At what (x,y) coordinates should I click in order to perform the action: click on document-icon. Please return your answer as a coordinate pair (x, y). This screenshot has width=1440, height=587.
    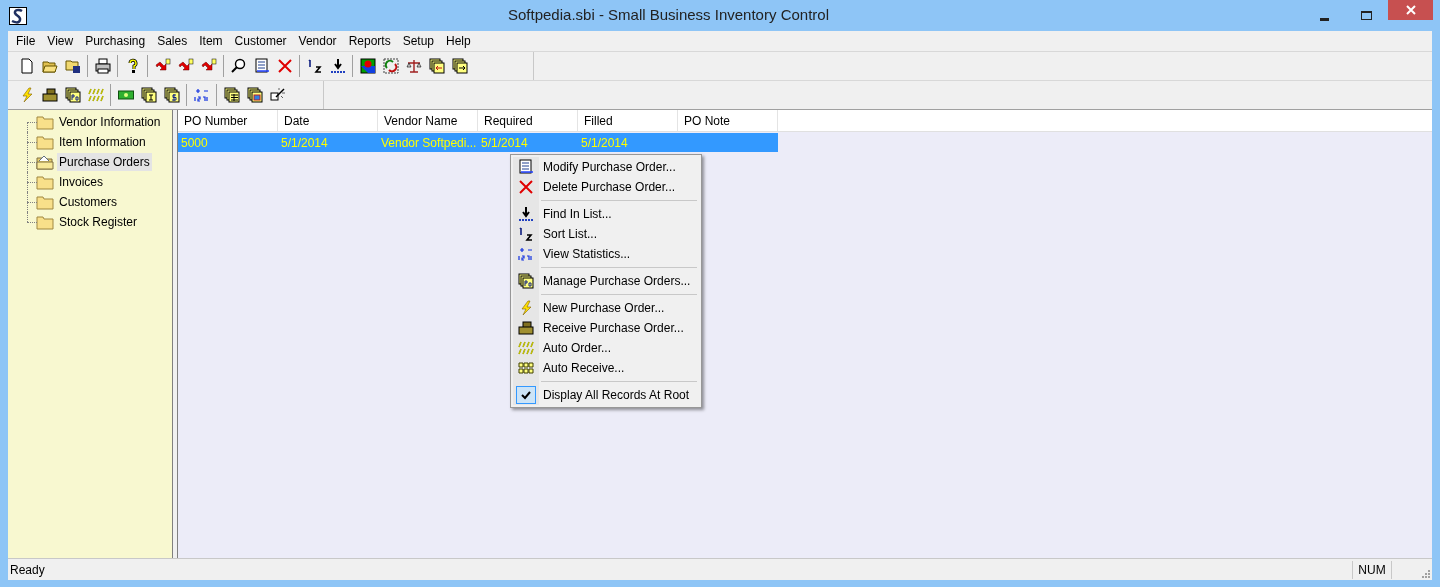
    Looking at the image, I should click on (26, 66).